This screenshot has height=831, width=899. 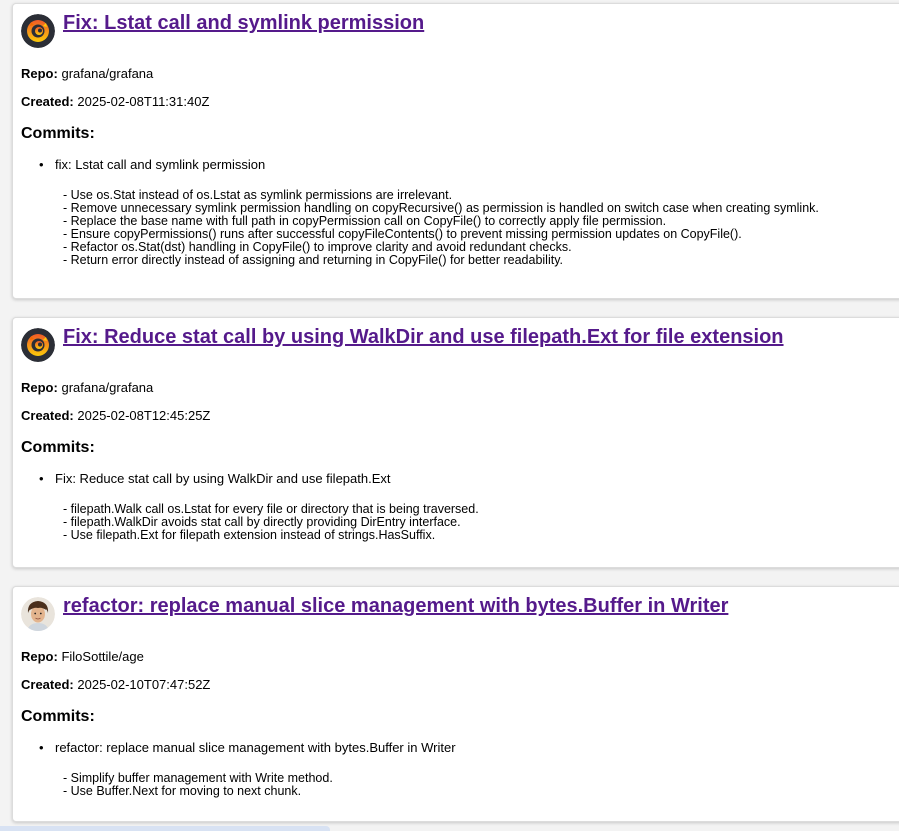 I want to click on repo-line: Repo: FiloSottile/age, so click(x=82, y=656).